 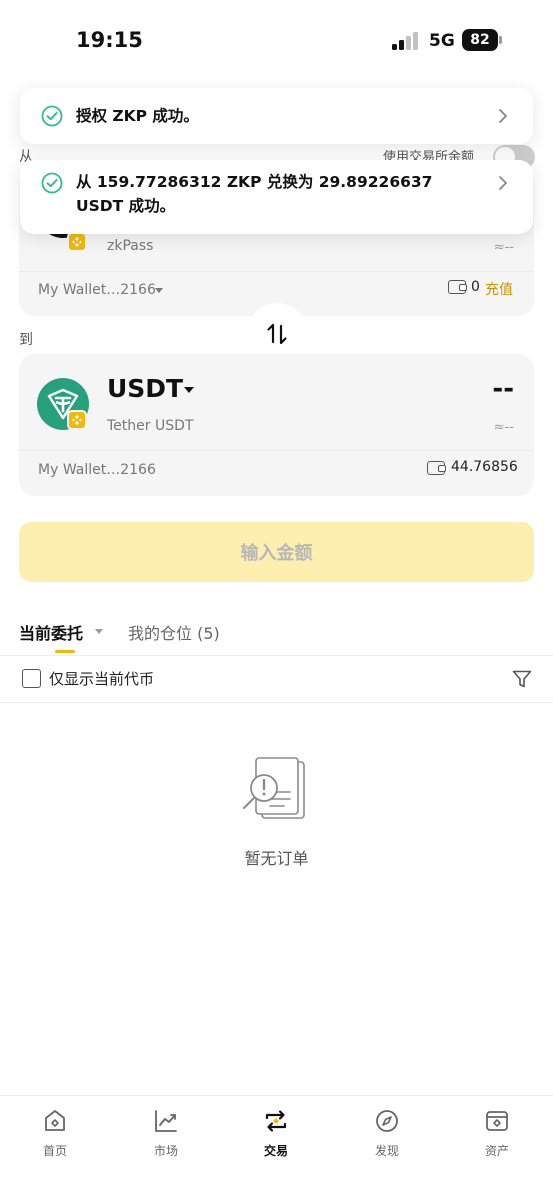 What do you see at coordinates (51, 632) in the screenshot?
I see `tab-open-orders: 当前委托` at bounding box center [51, 632].